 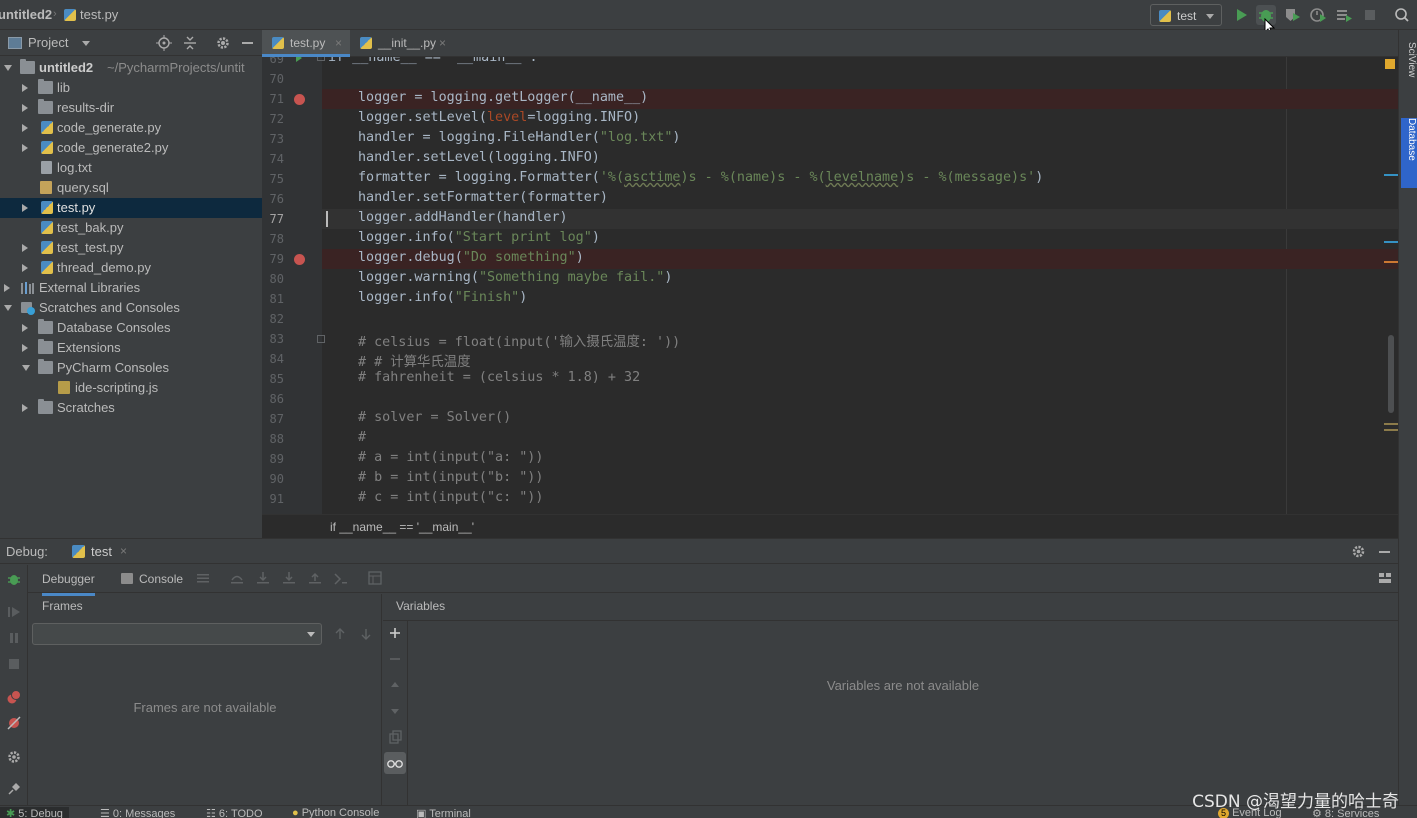 I want to click on run-to-cursor-icon, so click(x=341, y=578).